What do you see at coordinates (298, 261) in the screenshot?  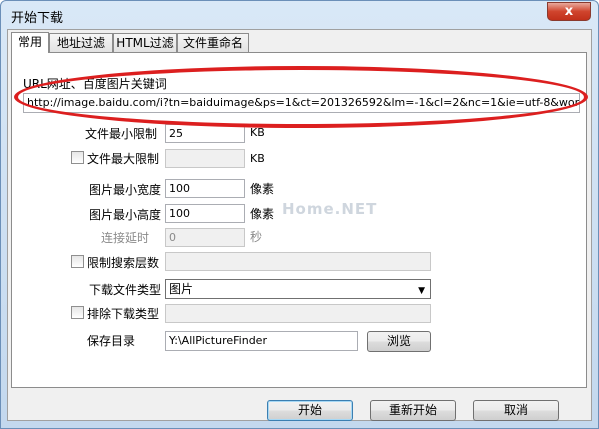 I see `limit-depth-input` at bounding box center [298, 261].